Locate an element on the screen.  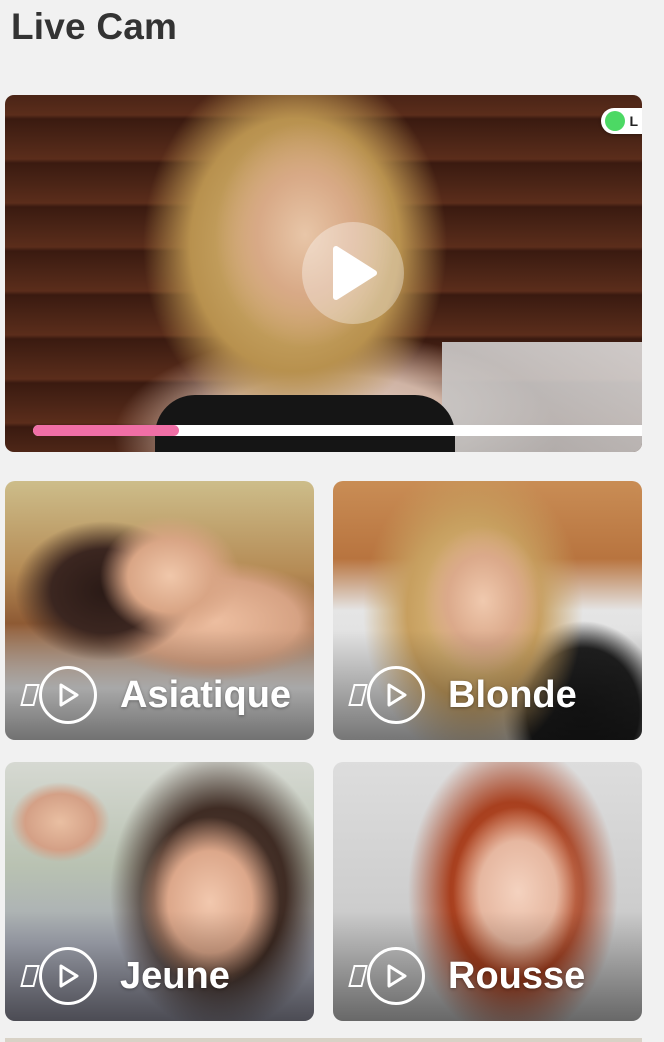
video-thumbnail-figure is located at coordinates (305, 423).